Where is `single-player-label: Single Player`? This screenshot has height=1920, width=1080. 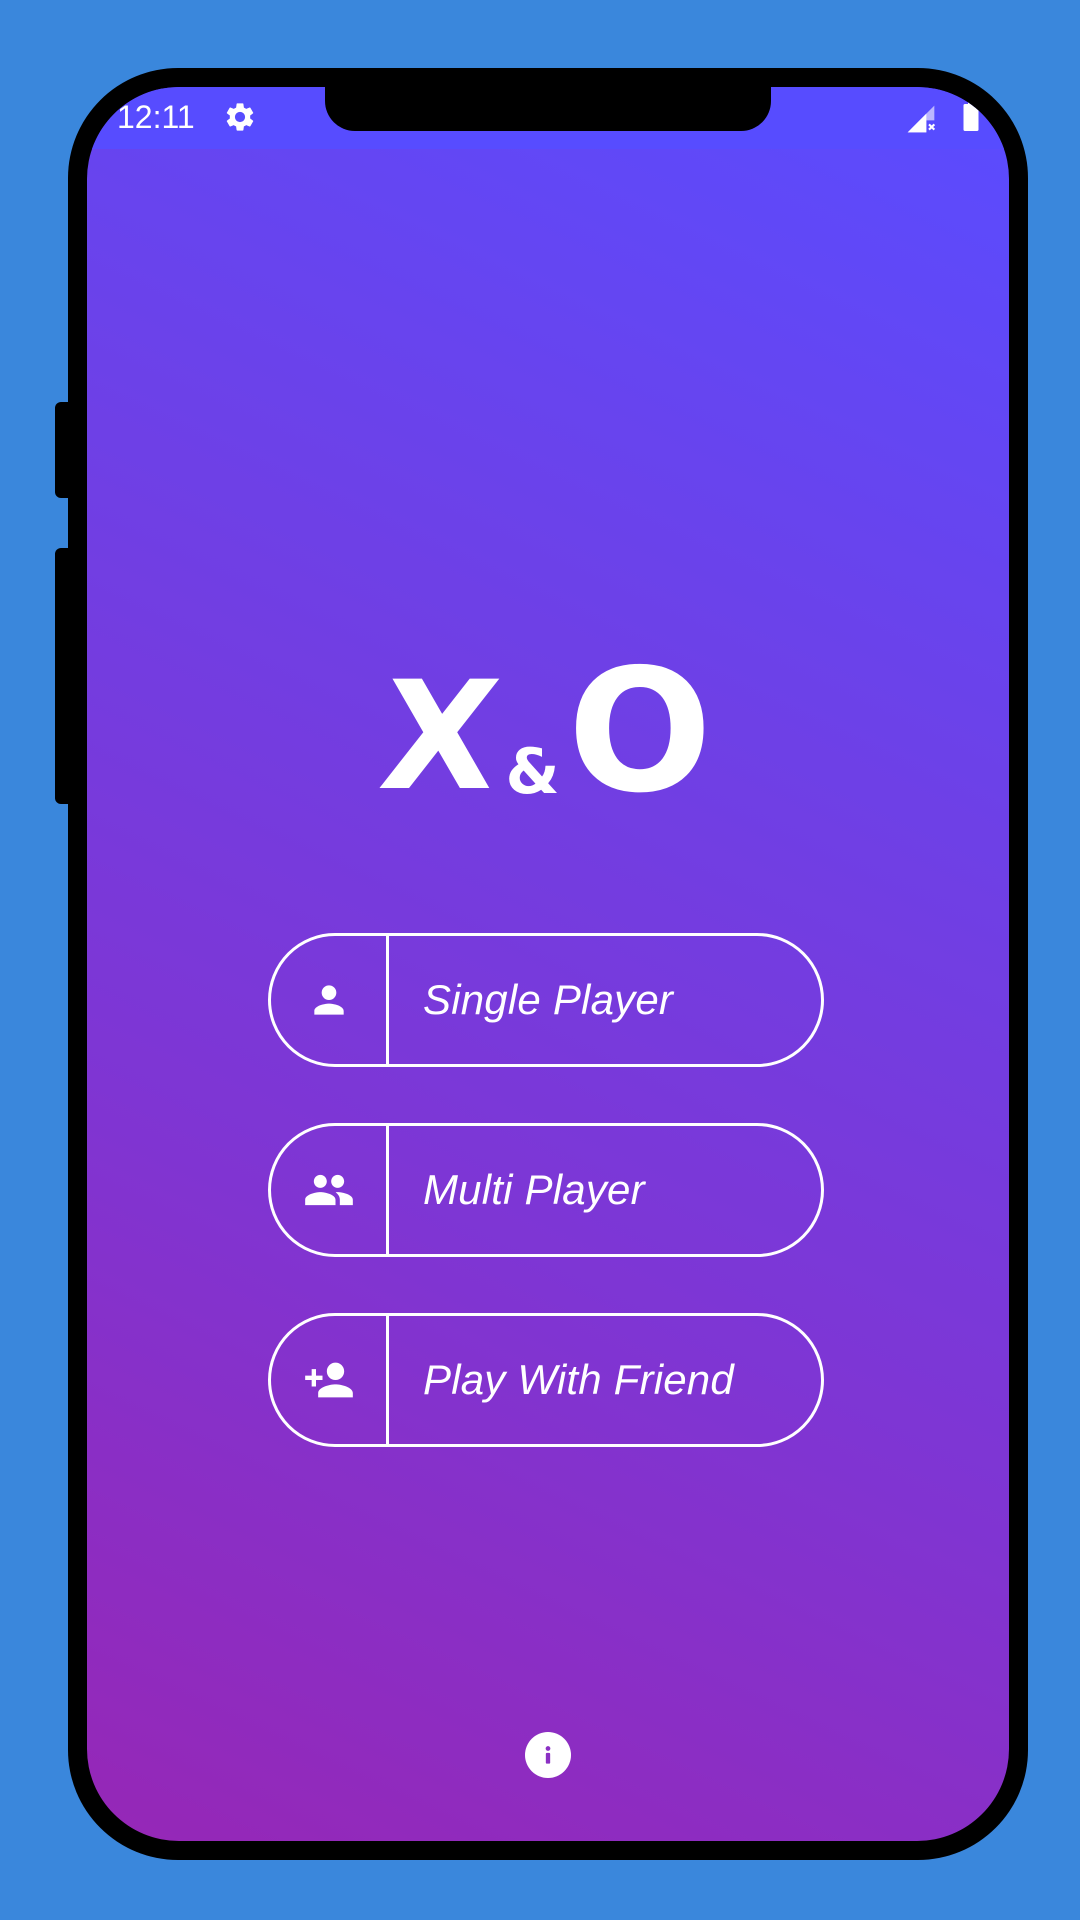
single-player-label: Single Player is located at coordinates (548, 999).